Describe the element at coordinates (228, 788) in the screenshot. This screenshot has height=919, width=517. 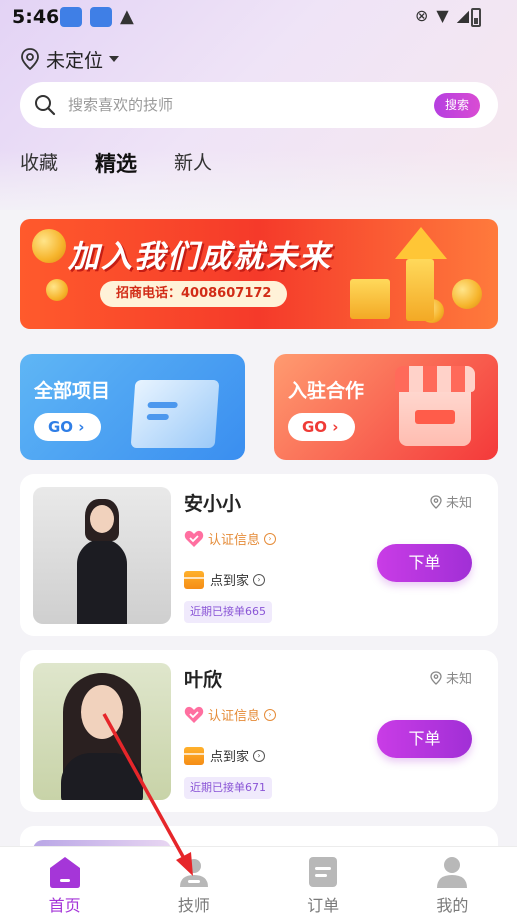
I see `recent-orders-badge: 近期已接单671` at that location.